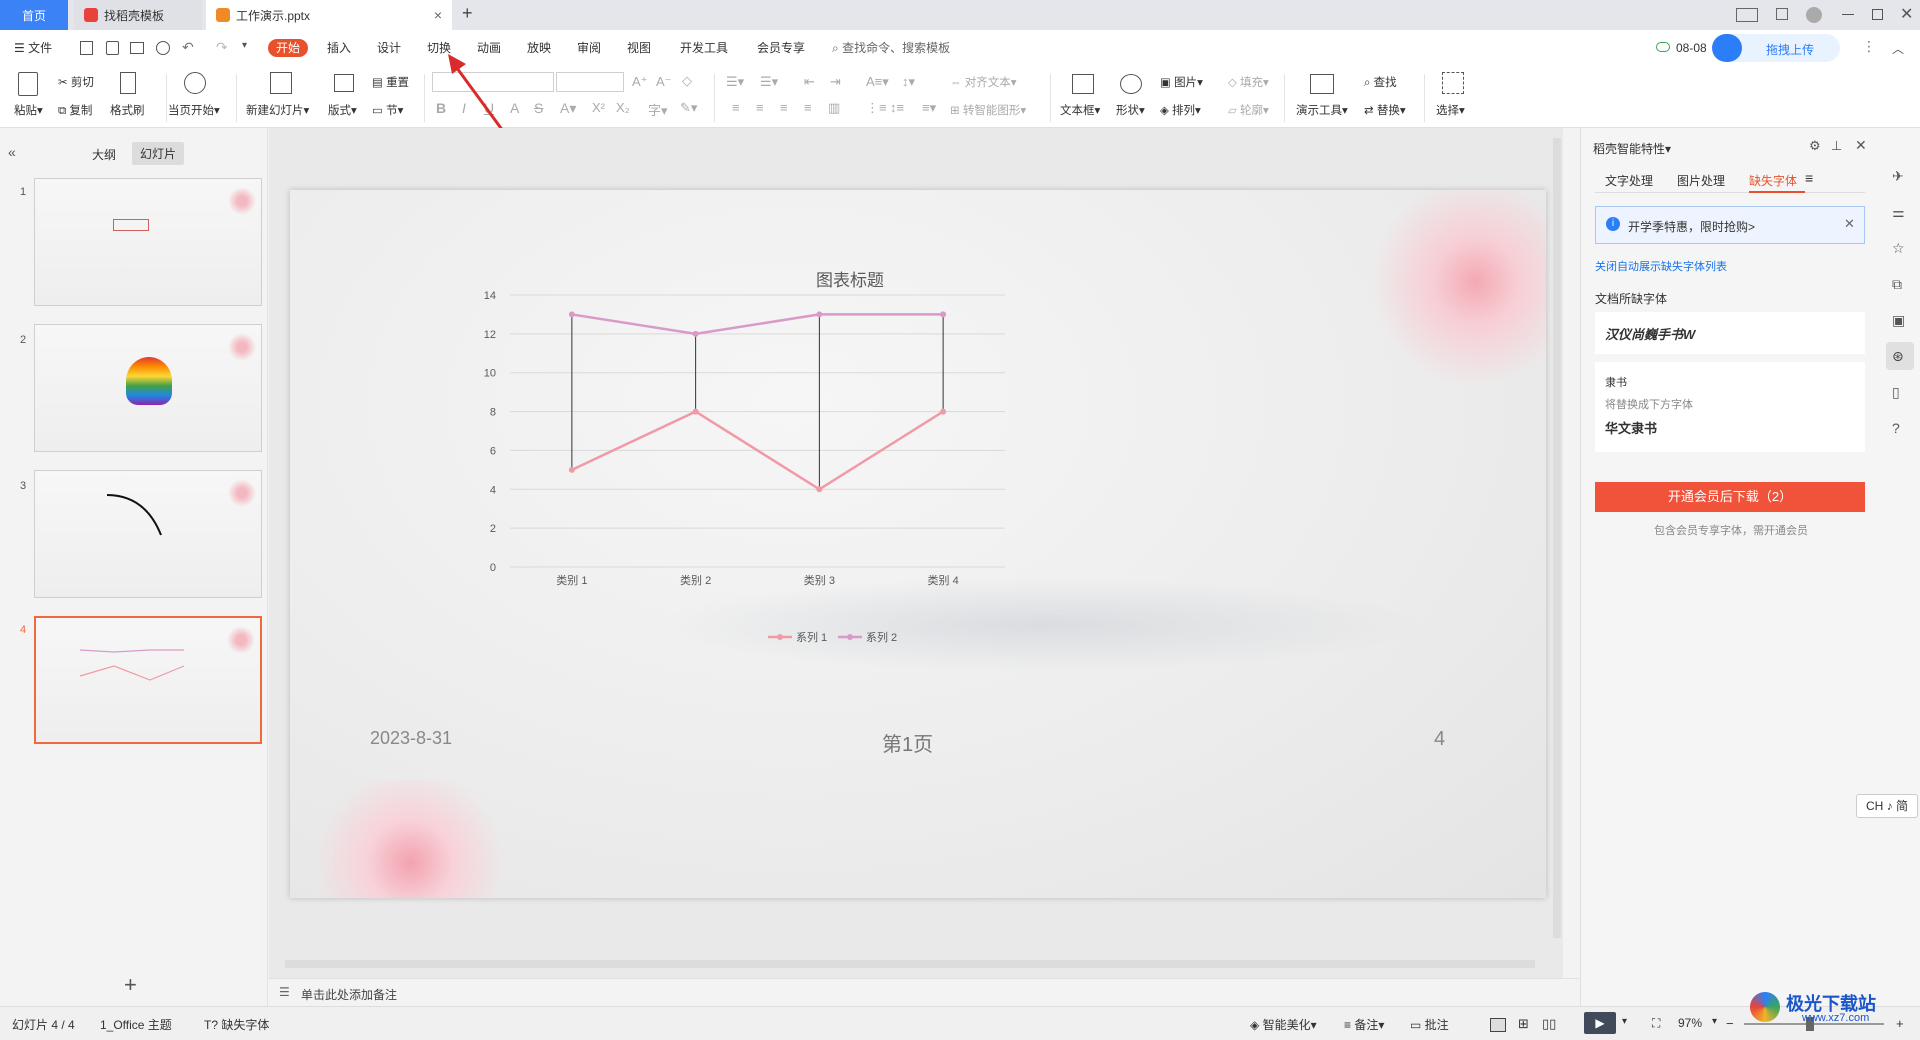 This screenshot has height=1040, width=1920. I want to click on menu-design: 设计, so click(389, 48).